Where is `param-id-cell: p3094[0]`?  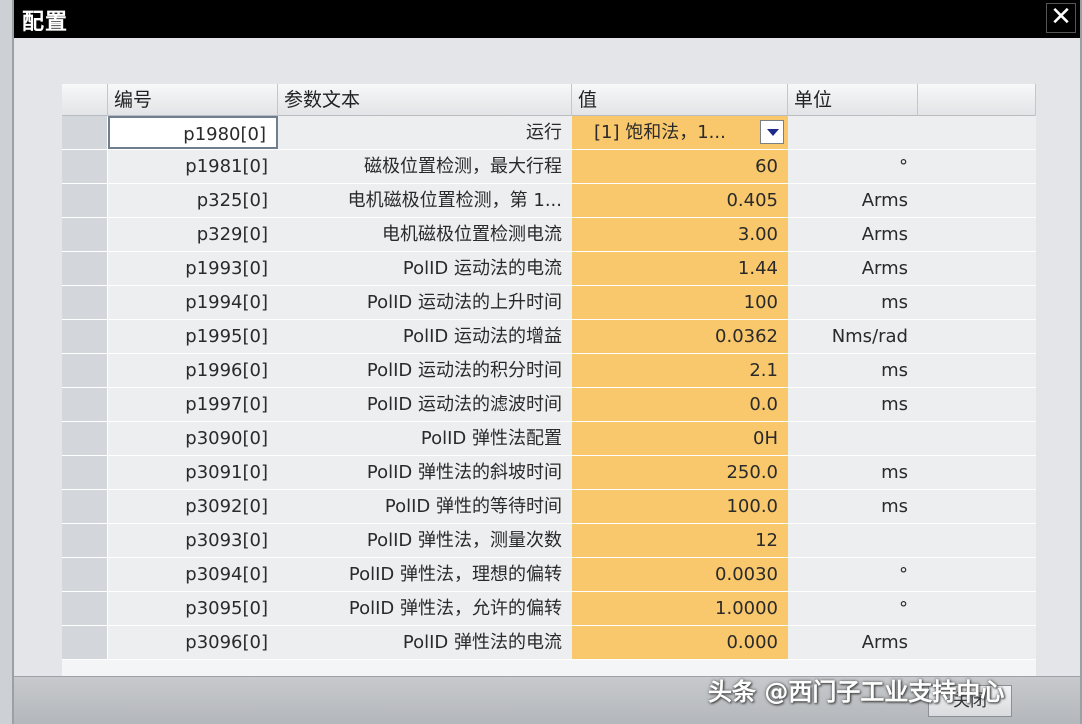
param-id-cell: p3094[0] is located at coordinates (193, 574).